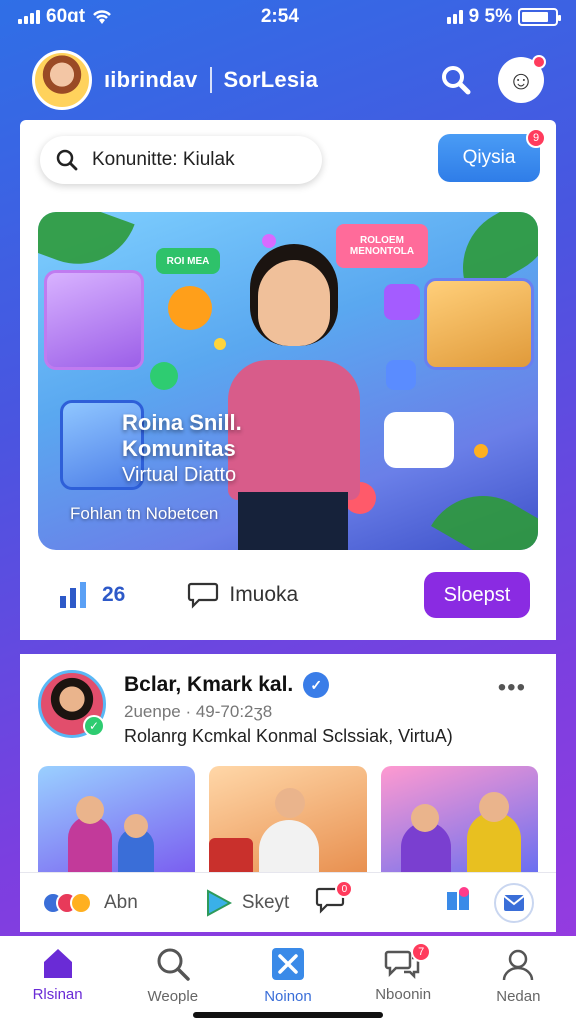  I want to click on status-time: 2:54, so click(279, 16).